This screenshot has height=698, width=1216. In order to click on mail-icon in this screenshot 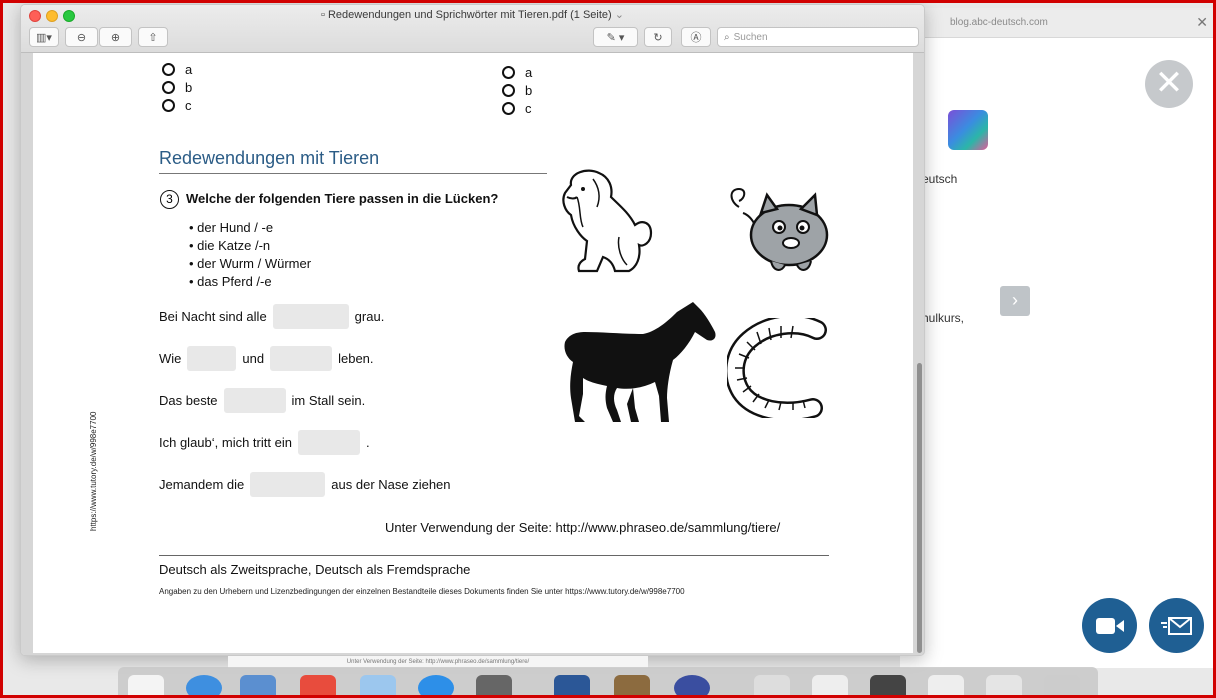, I will do `click(258, 686)`.